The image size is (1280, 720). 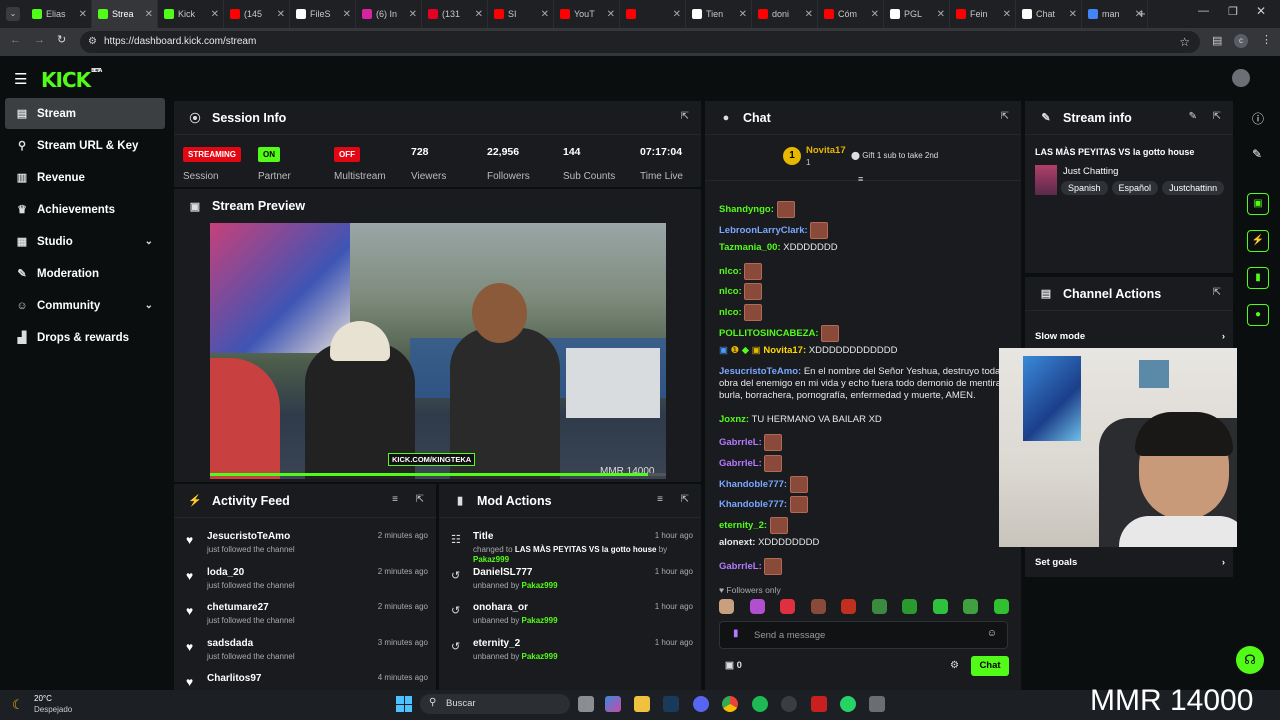 I want to click on browser-tab: Chat ✕, so click(x=1049, y=14).